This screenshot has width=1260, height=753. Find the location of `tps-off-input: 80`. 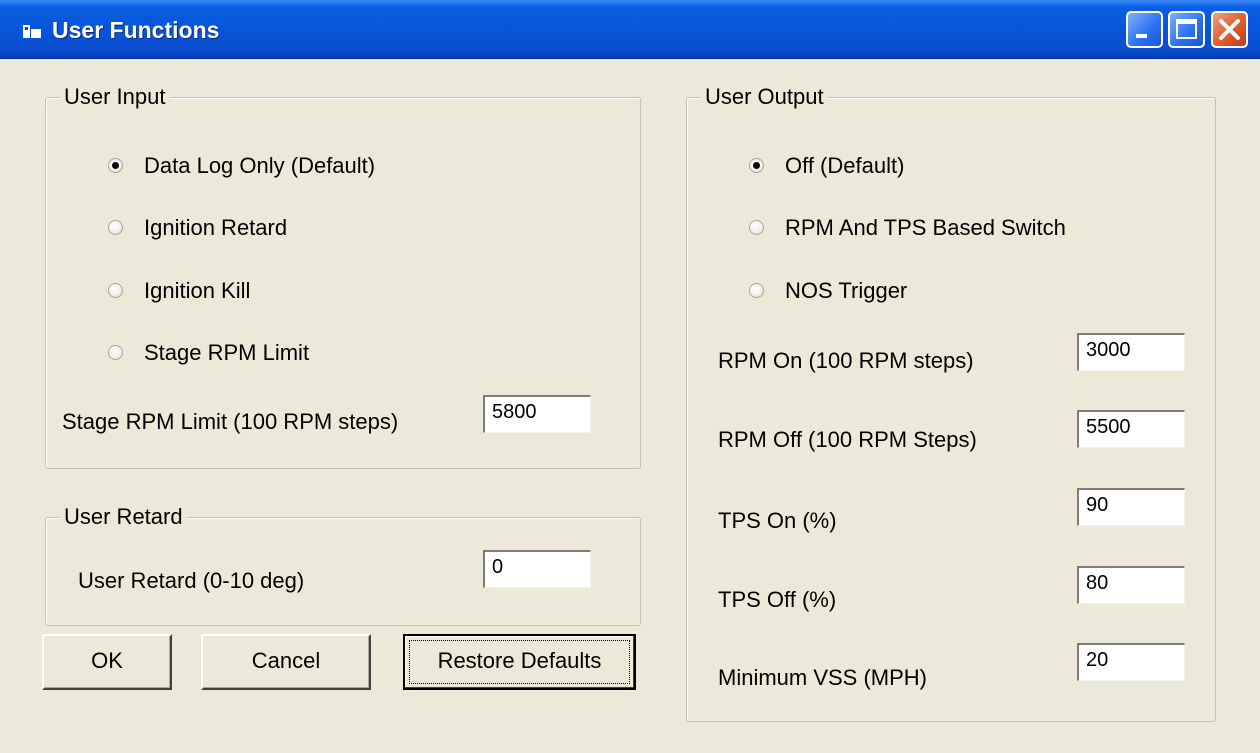

tps-off-input: 80 is located at coordinates (1131, 585).